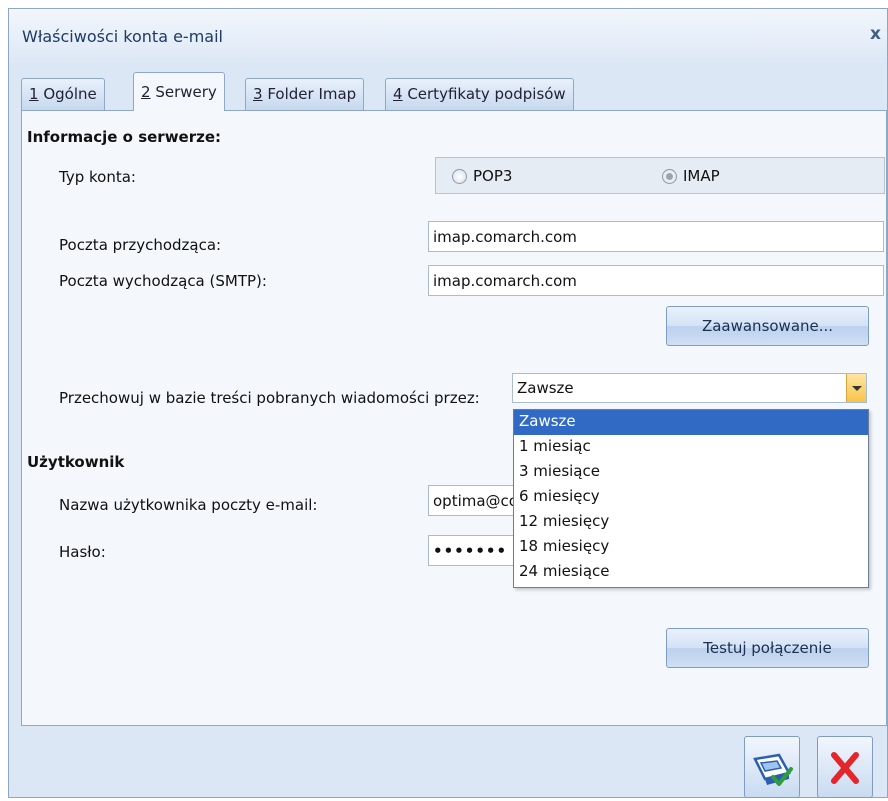  Describe the element at coordinates (773, 769) in the screenshot. I see `save-icon` at that location.